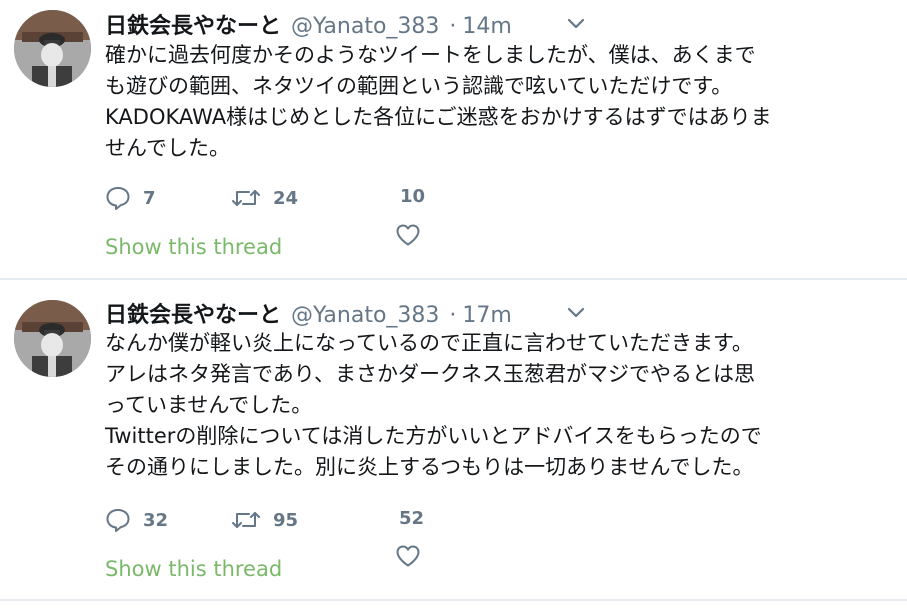 Image resolution: width=907 pixels, height=609 pixels. I want to click on tweet-actions: 32 95, so click(355, 522).